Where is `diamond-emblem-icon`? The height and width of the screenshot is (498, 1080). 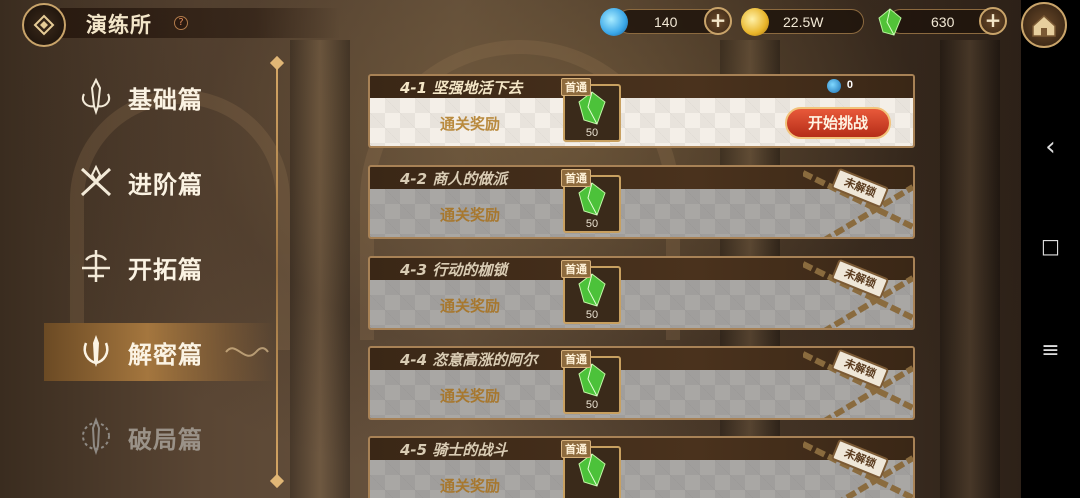
diamond-emblem-icon is located at coordinates (44, 25).